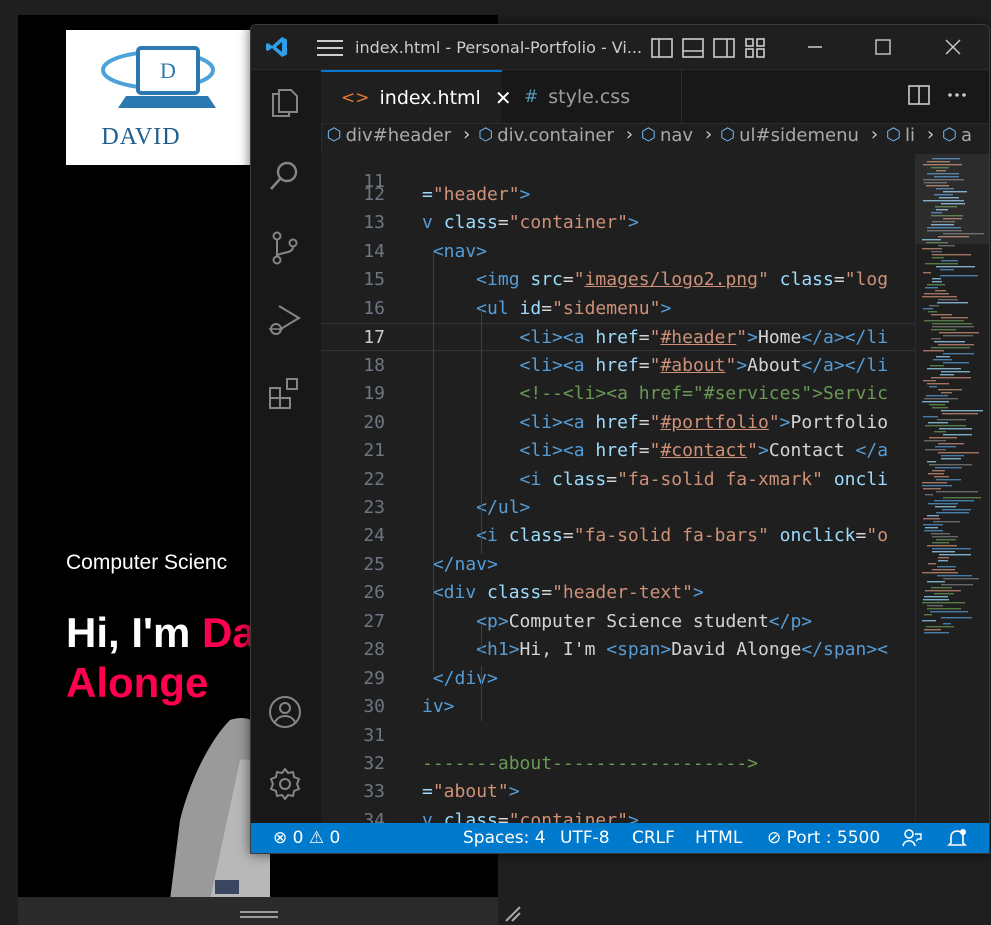 The image size is (991, 925). Describe the element at coordinates (285, 320) in the screenshot. I see `run-debug-icon` at that location.